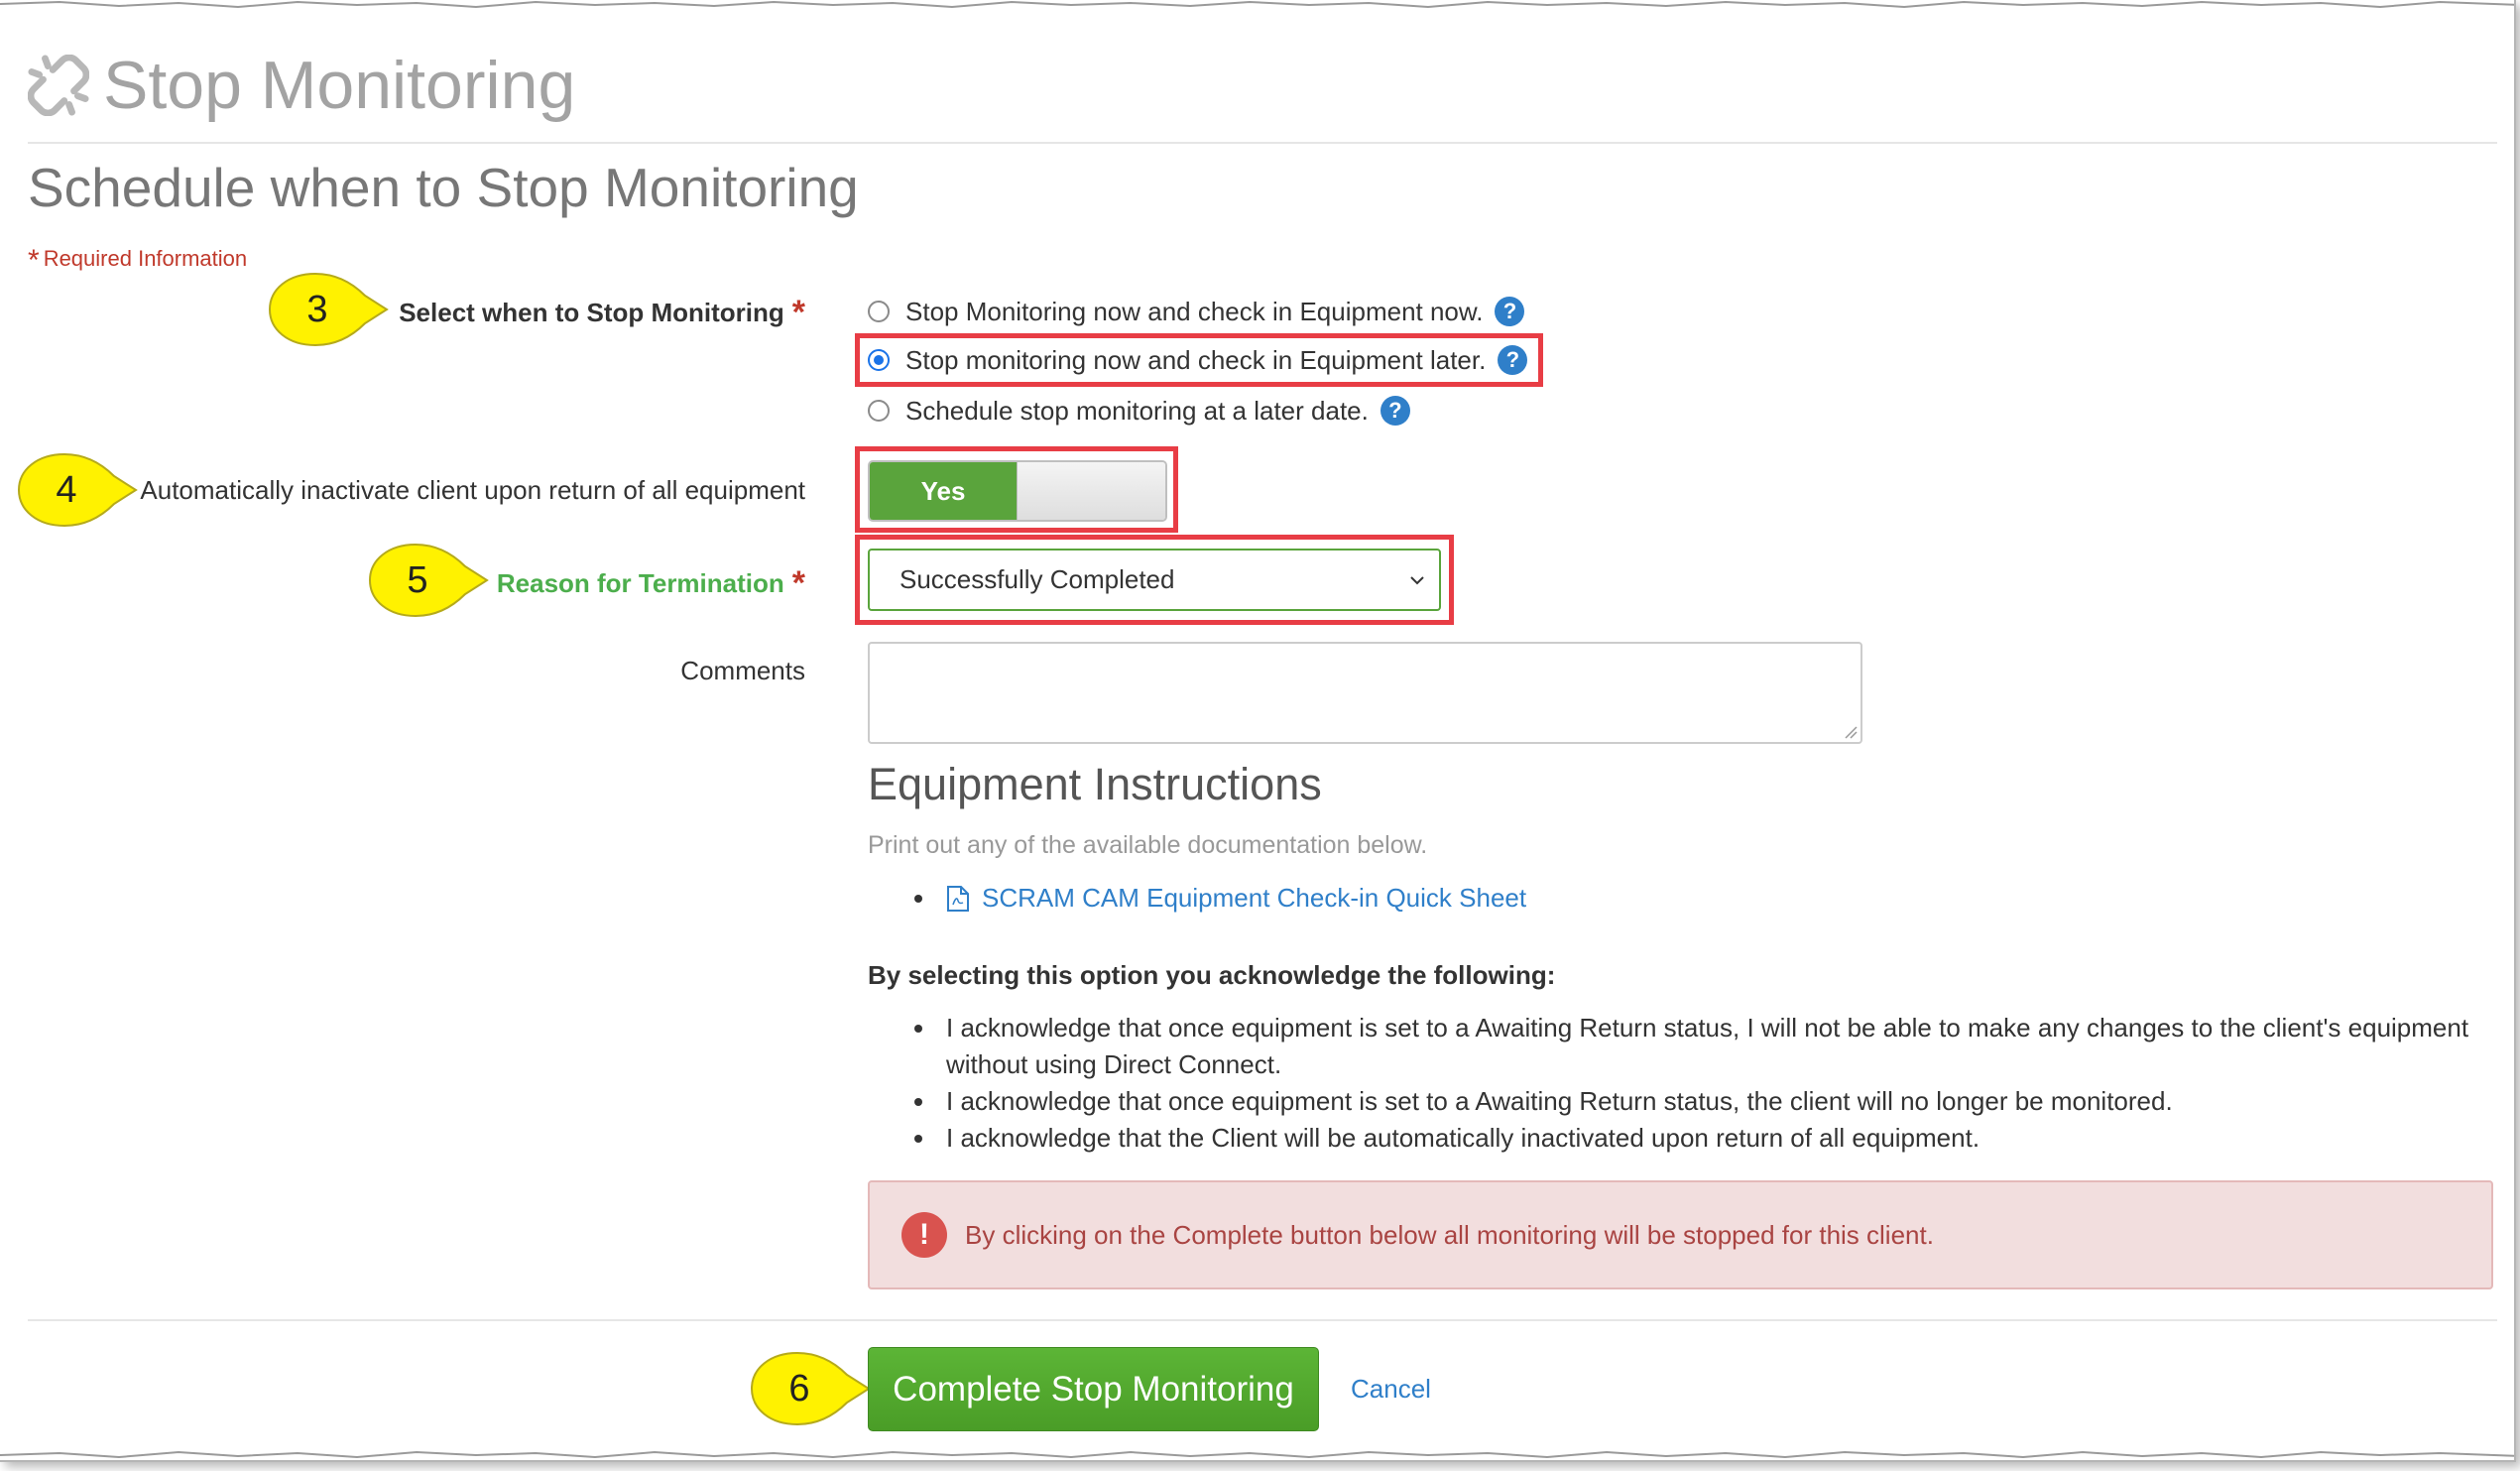 The image size is (2520, 1471). What do you see at coordinates (145, 259) in the screenshot?
I see `required-info-label: Required Information` at bounding box center [145, 259].